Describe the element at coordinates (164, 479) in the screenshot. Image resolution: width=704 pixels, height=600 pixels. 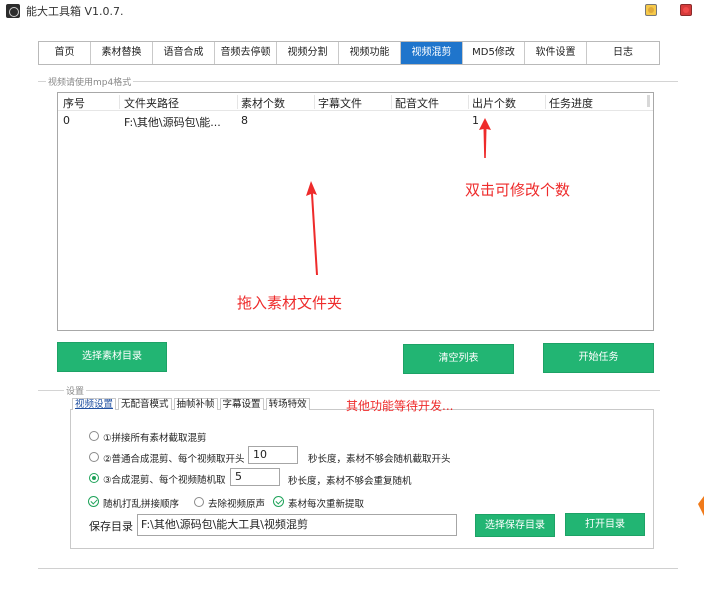
I see `mode-3-label: ③合成混剪、每个视频随机取` at that location.